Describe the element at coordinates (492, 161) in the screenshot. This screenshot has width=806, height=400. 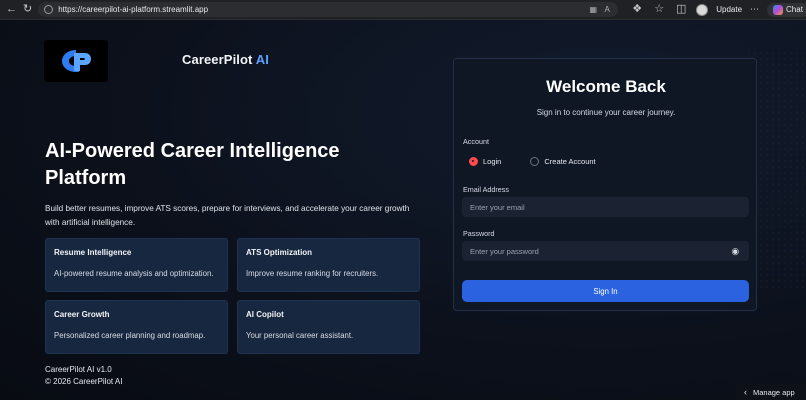
I see `radio-login-label: Login` at that location.